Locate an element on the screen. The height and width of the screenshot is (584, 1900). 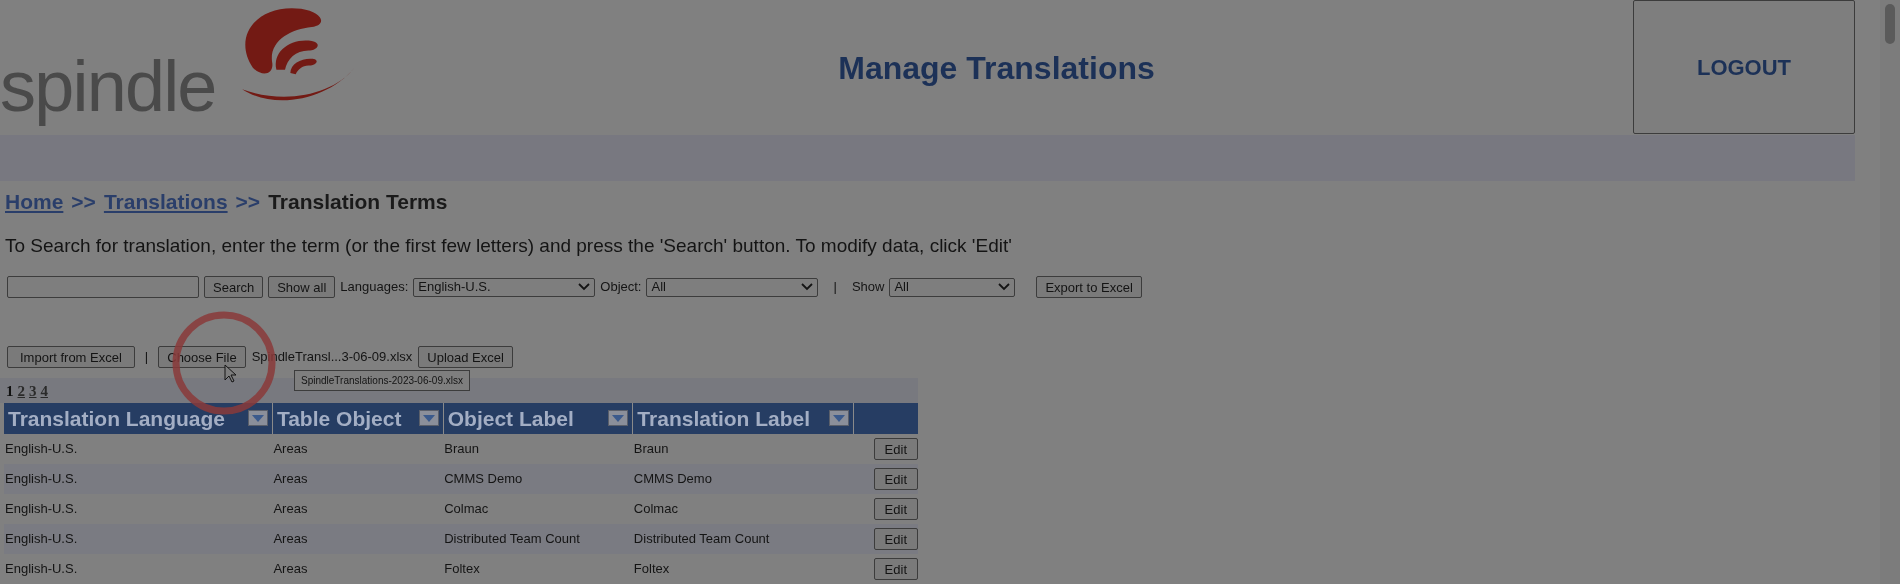
show-select: All is located at coordinates (952, 287).